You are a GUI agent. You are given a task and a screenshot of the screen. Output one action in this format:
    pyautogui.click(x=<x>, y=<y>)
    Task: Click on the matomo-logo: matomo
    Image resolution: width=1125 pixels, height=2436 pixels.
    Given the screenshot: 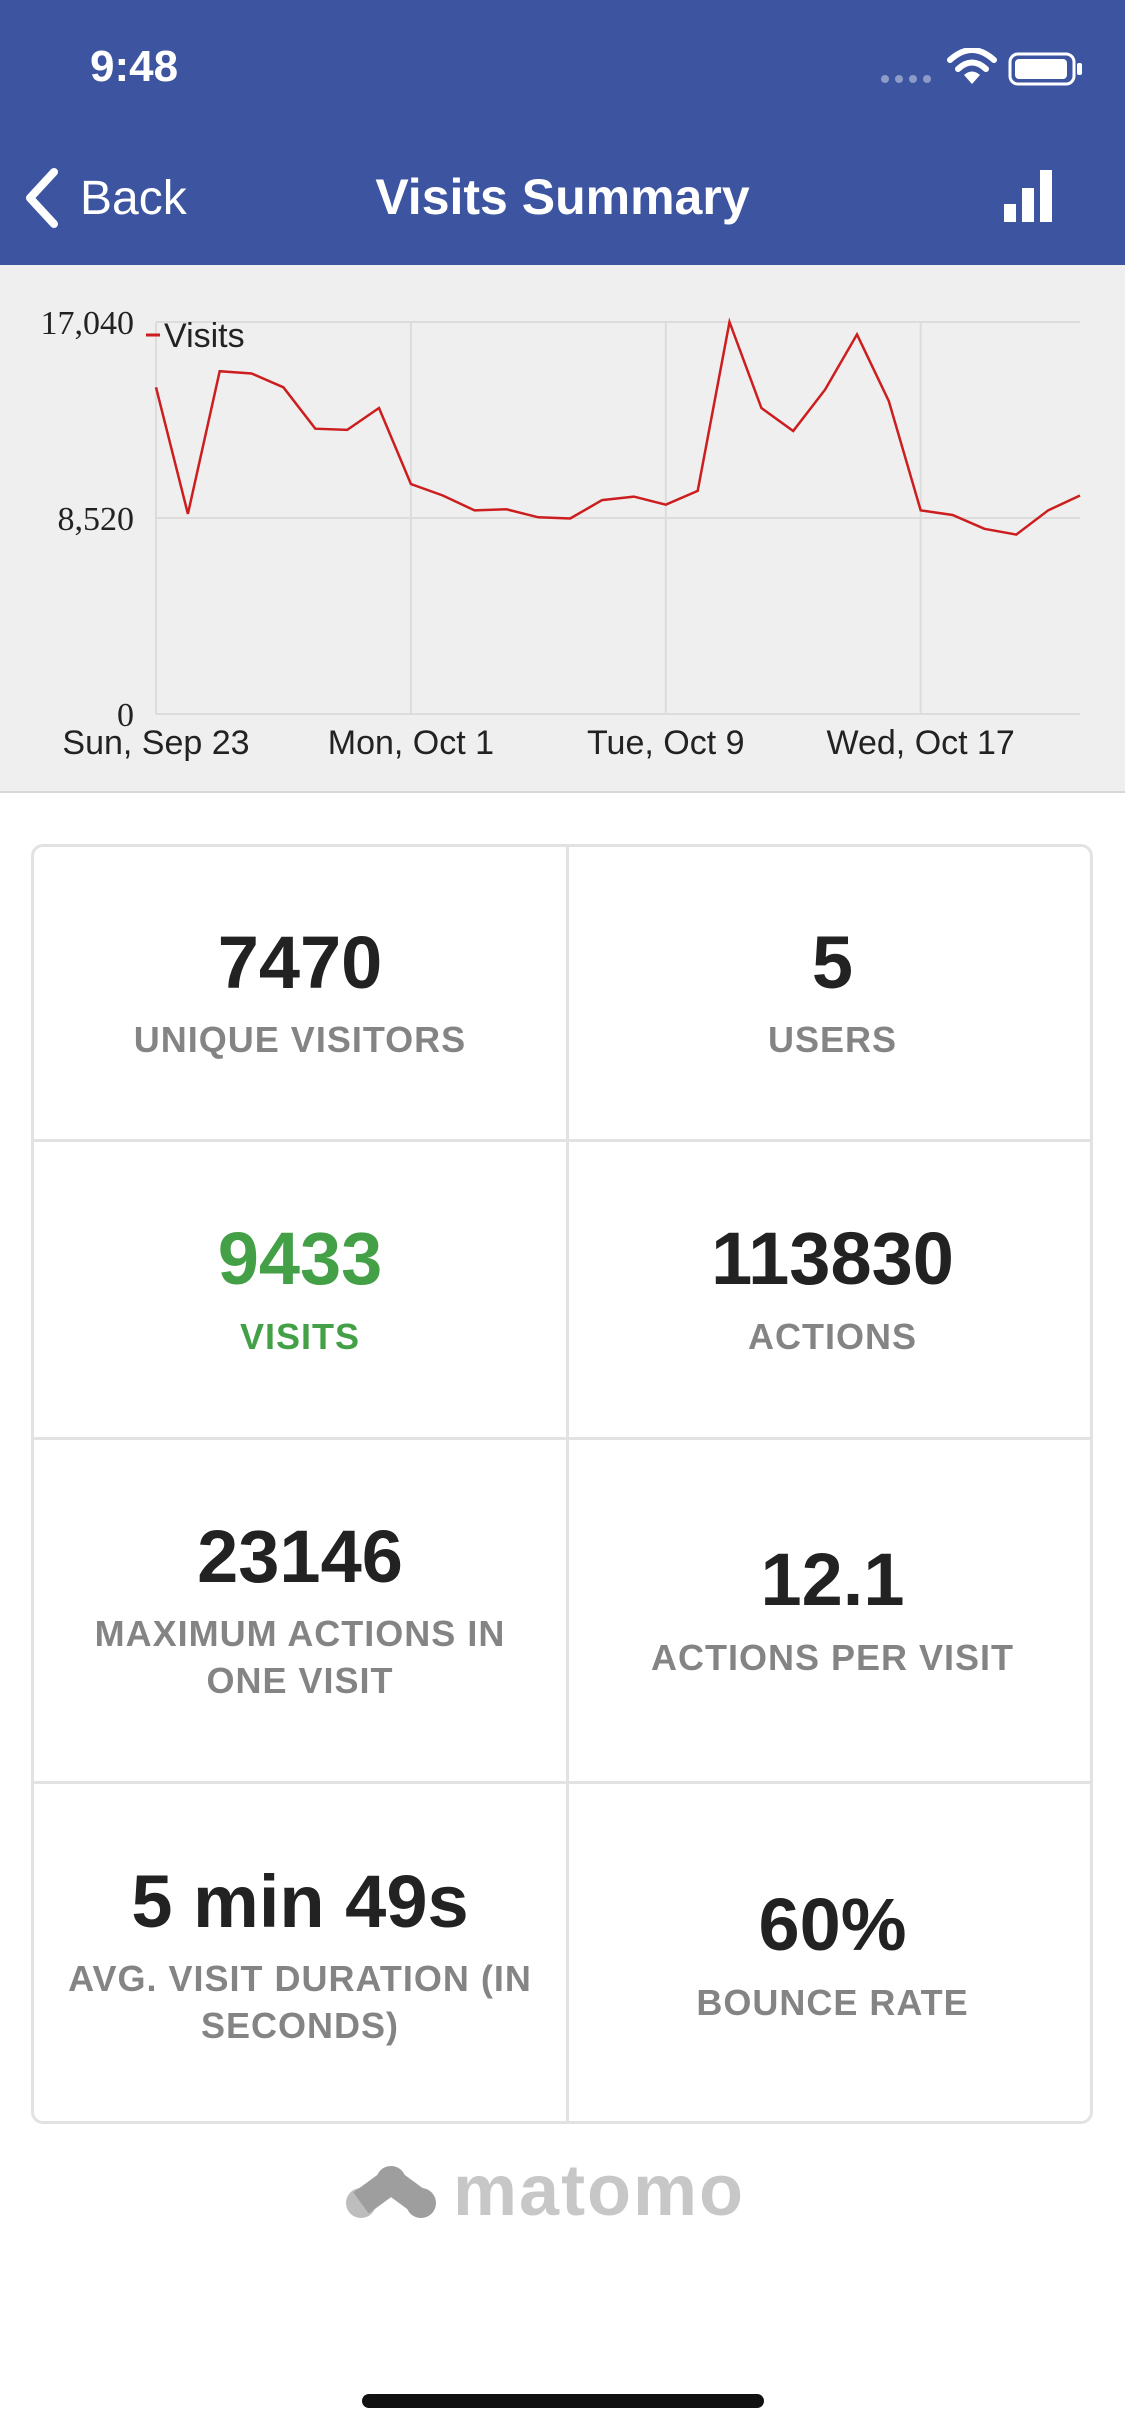 What is the action you would take?
    pyautogui.click(x=563, y=2191)
    